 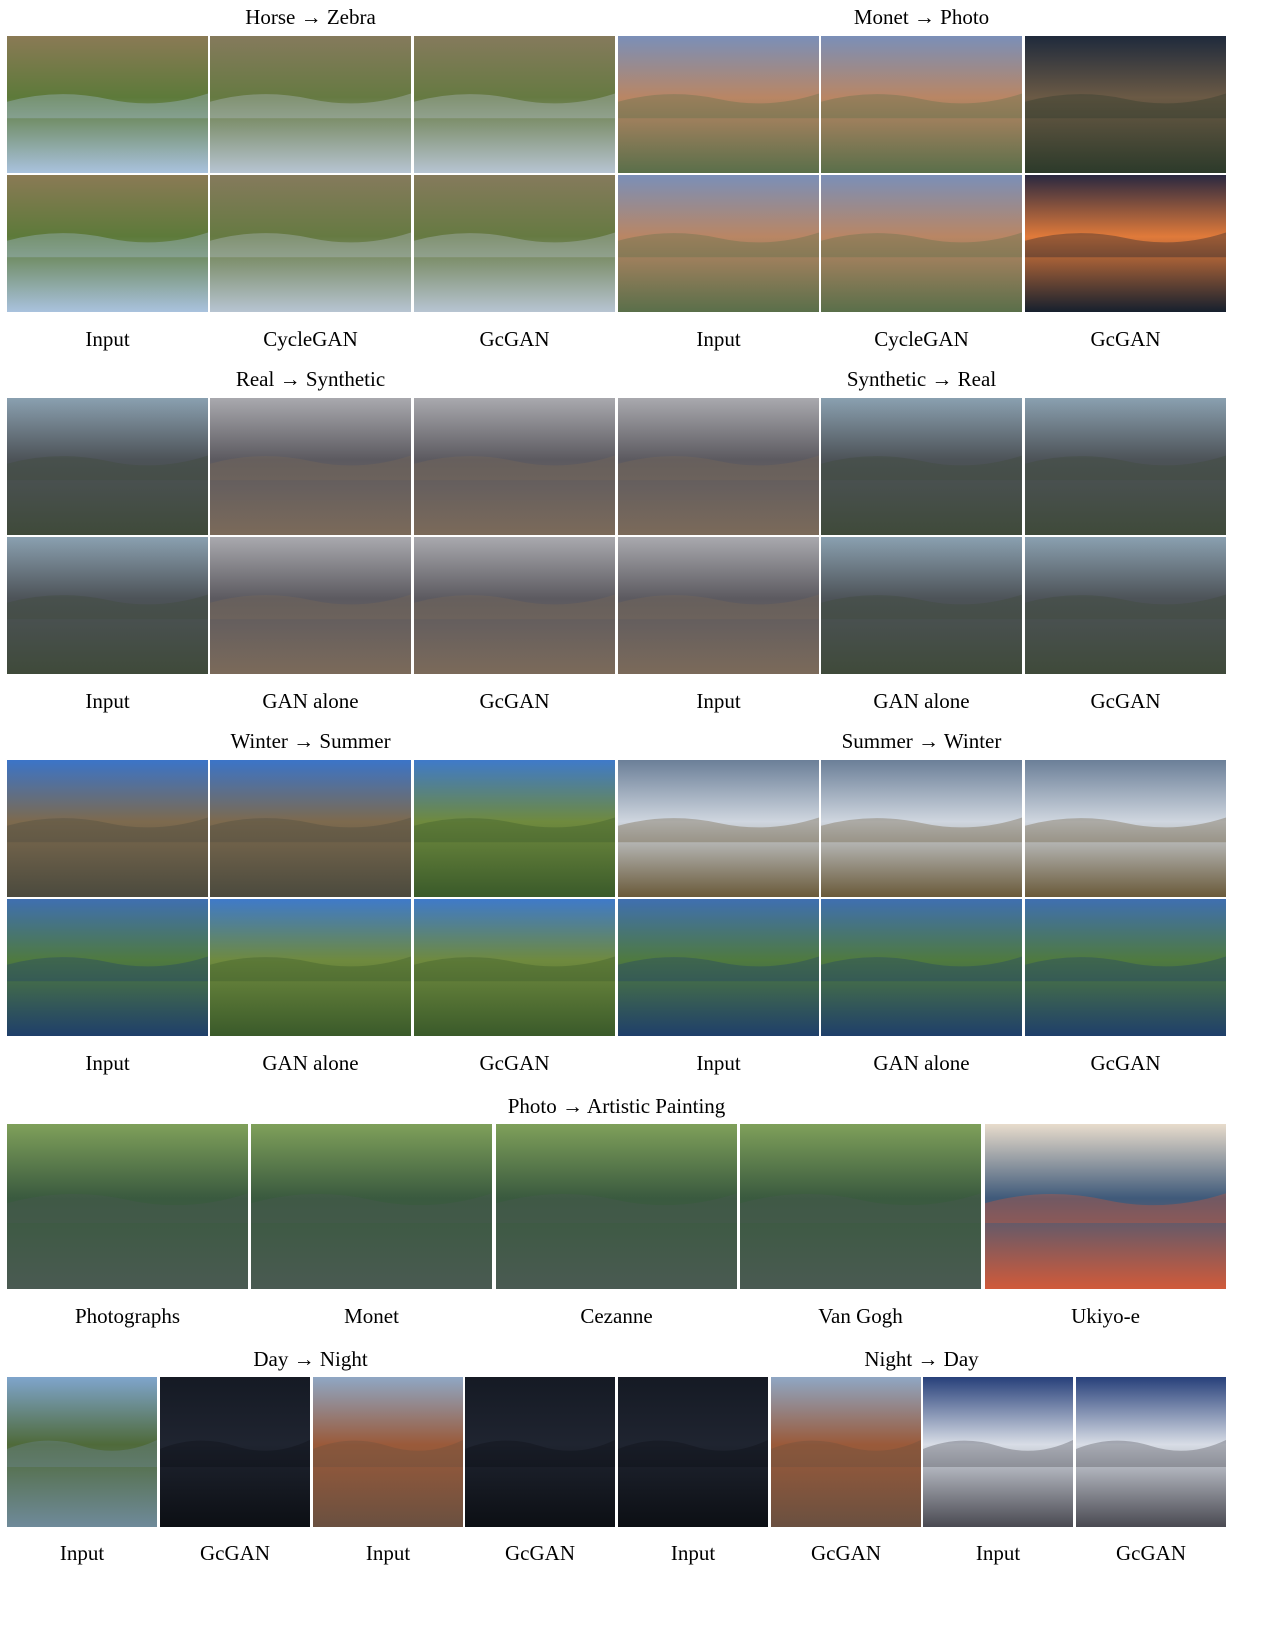 I want to click on column-label: Van Gogh, so click(x=860, y=1316).